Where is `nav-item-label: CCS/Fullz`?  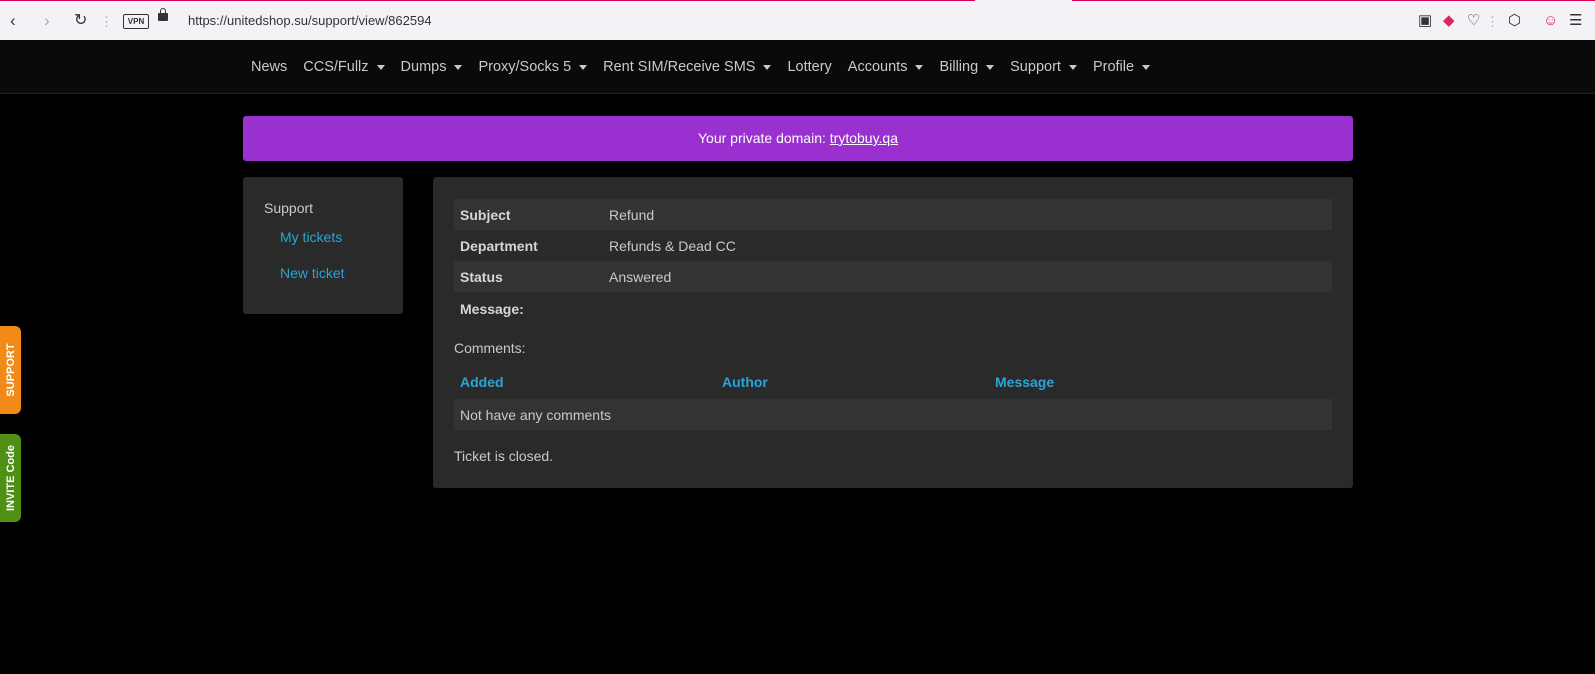
nav-item-label: CCS/Fullz is located at coordinates (336, 67).